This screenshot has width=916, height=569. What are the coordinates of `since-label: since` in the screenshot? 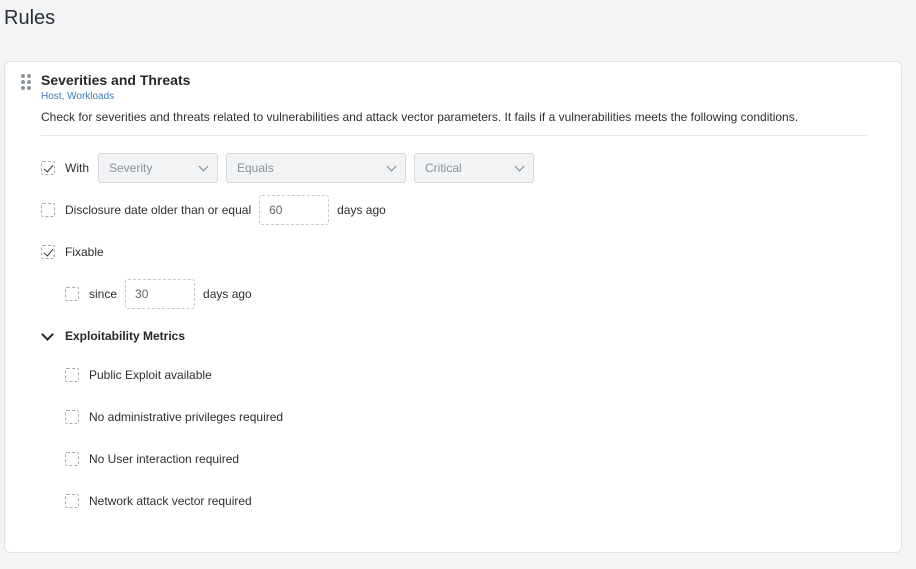 It's located at (103, 294).